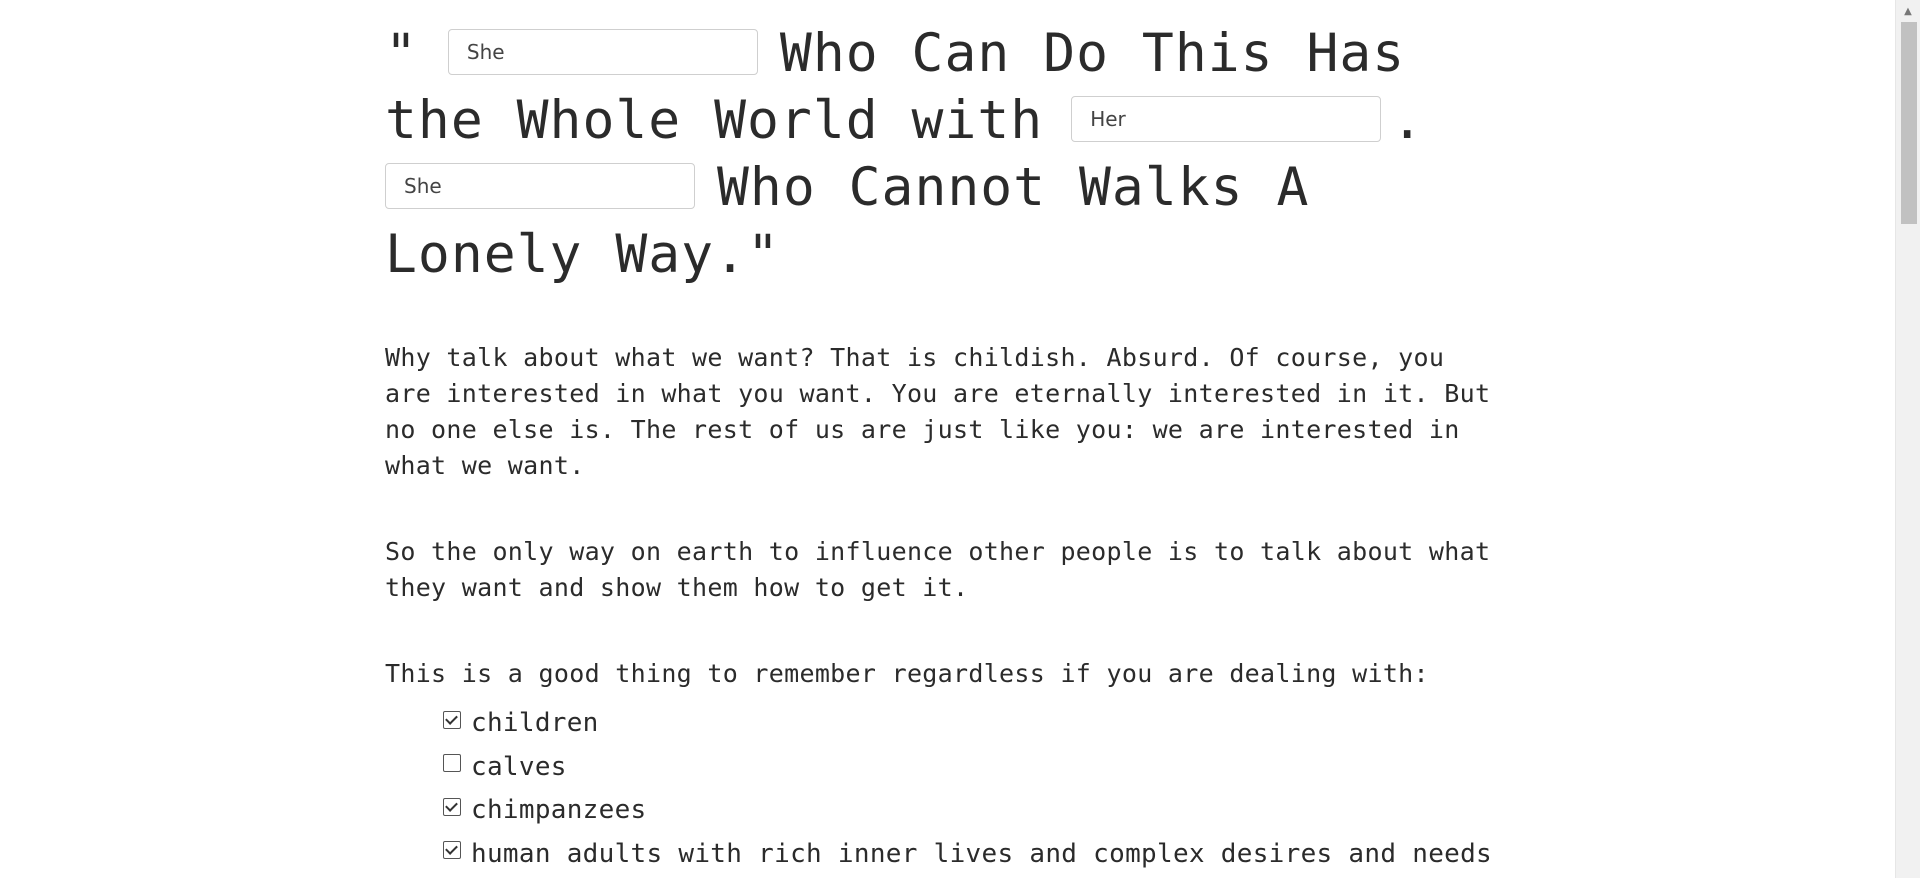  What do you see at coordinates (974, 811) in the screenshot?
I see `checklist-item: chimpanzees` at bounding box center [974, 811].